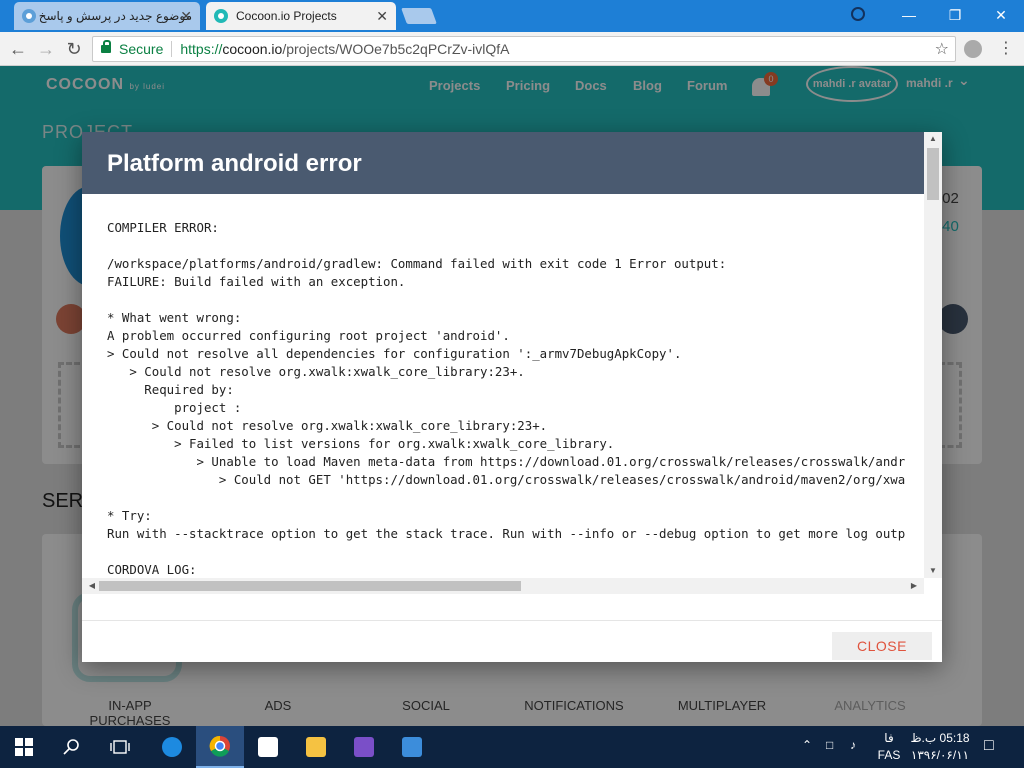 This screenshot has width=1024, height=768. Describe the element at coordinates (268, 747) in the screenshot. I see `store-icon` at that location.